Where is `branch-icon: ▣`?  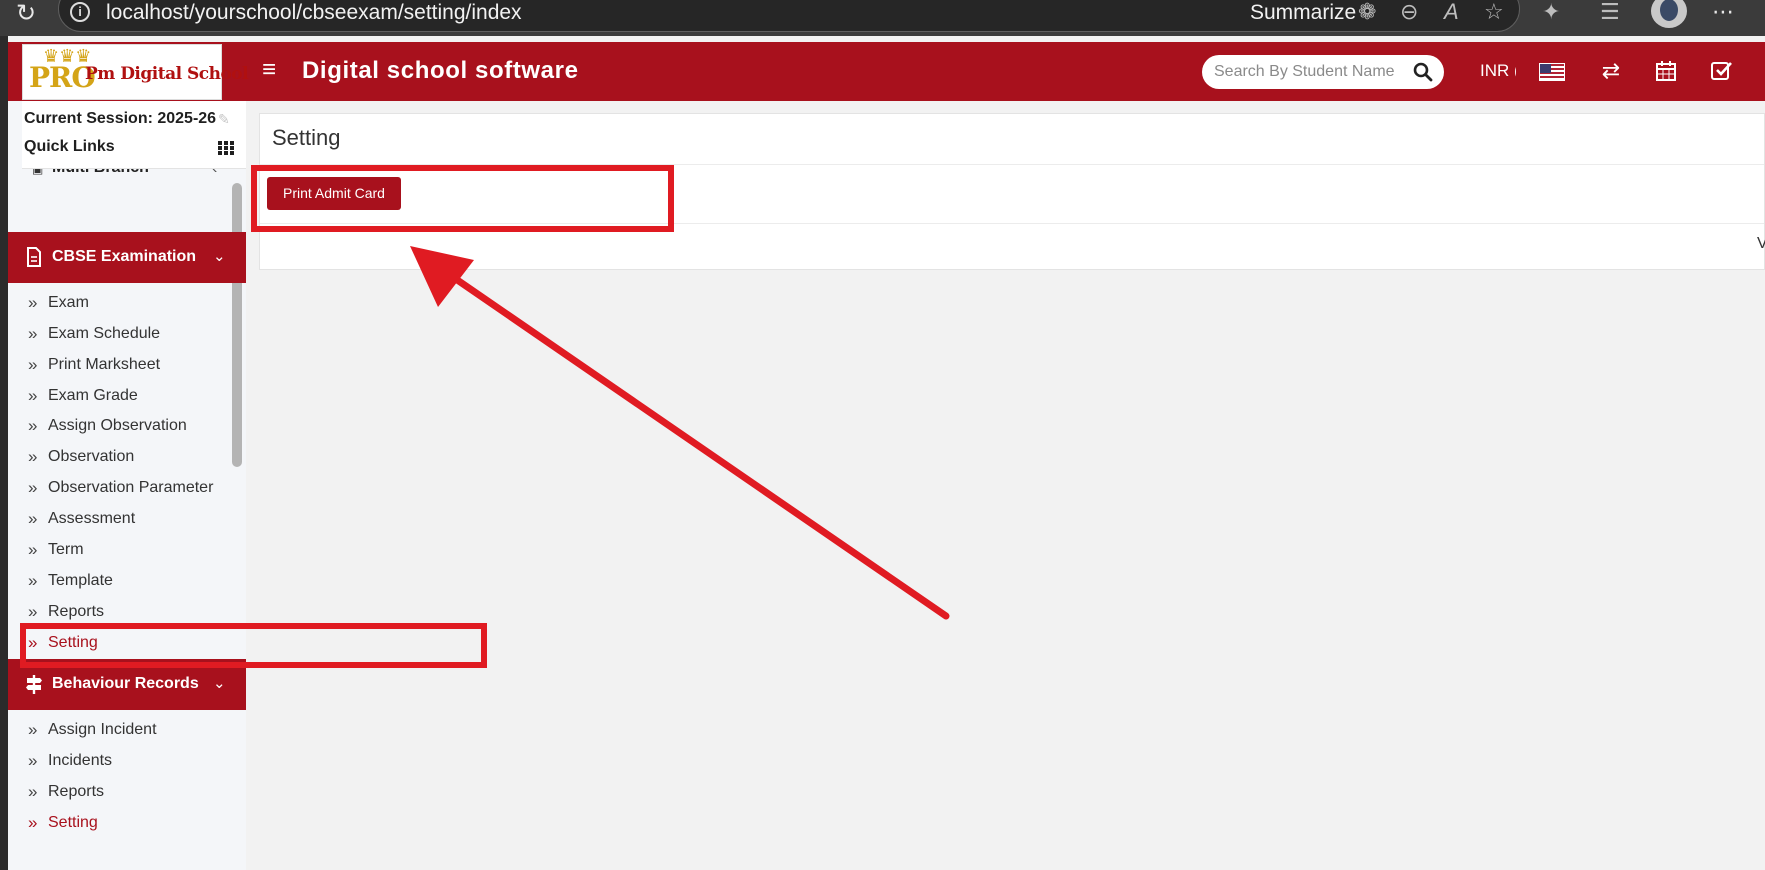
branch-icon: ▣ is located at coordinates (38, 172).